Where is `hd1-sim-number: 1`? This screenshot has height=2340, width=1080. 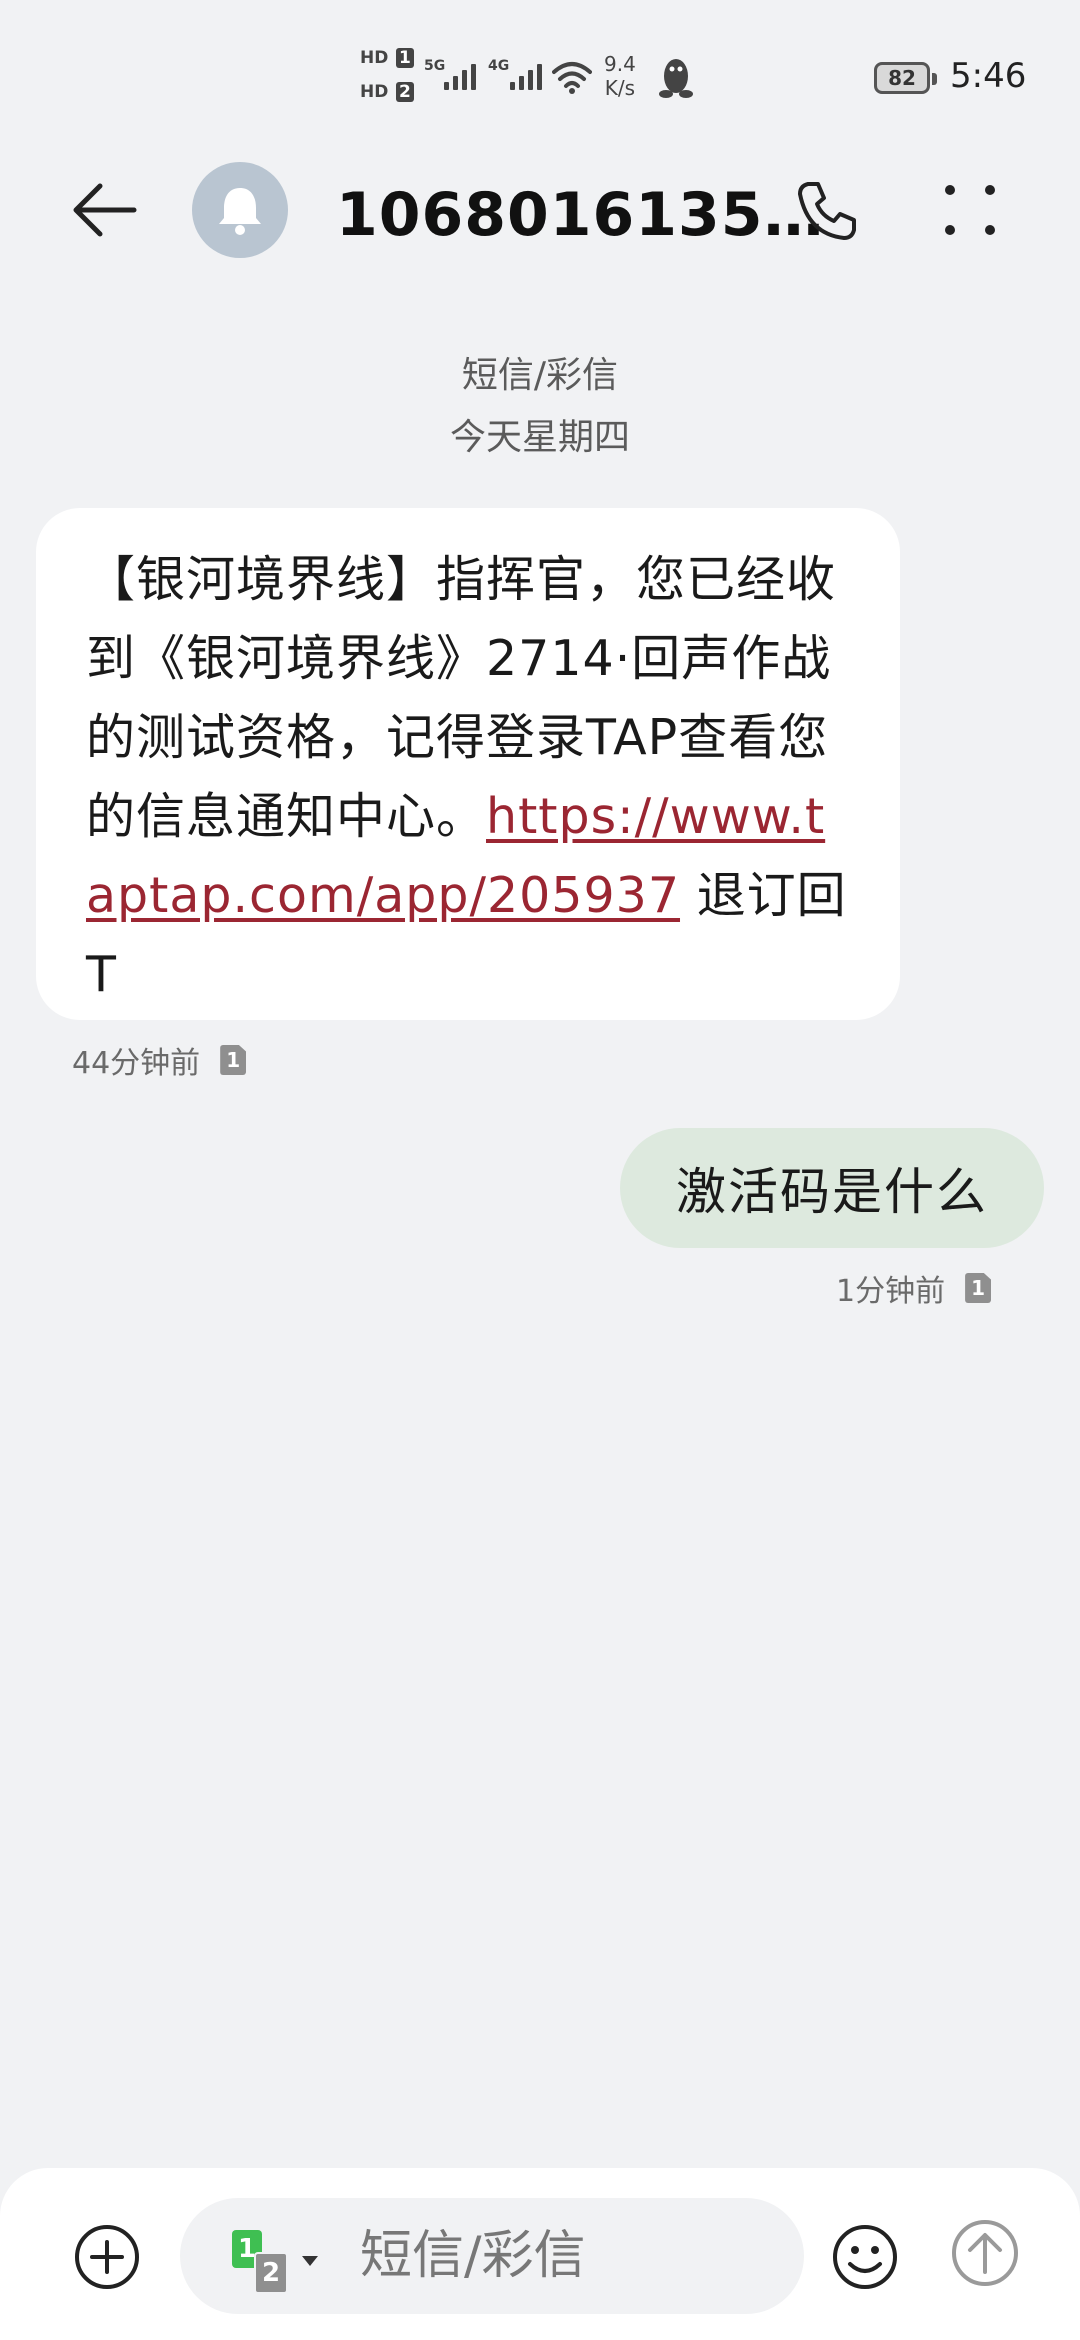 hd1-sim-number: 1 is located at coordinates (405, 58).